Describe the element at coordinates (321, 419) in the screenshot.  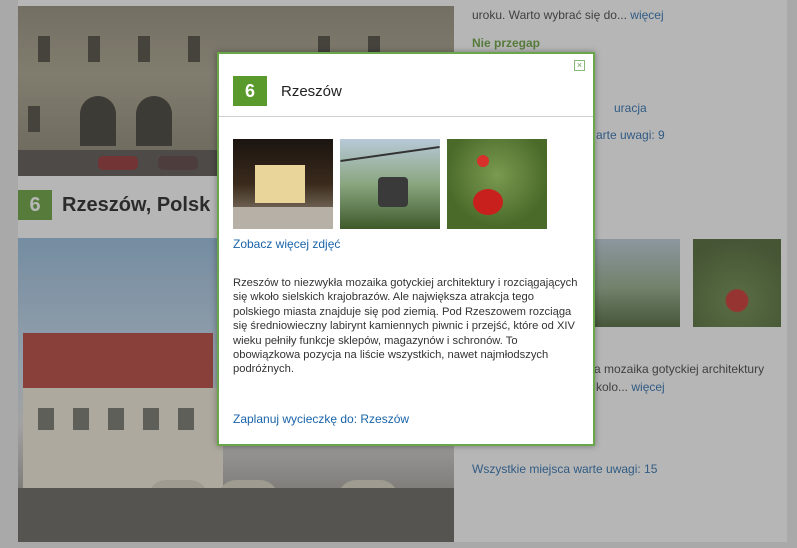
I see `plan-trip-link: Zaplanuj wycieczkę do: Rzeszów` at that location.